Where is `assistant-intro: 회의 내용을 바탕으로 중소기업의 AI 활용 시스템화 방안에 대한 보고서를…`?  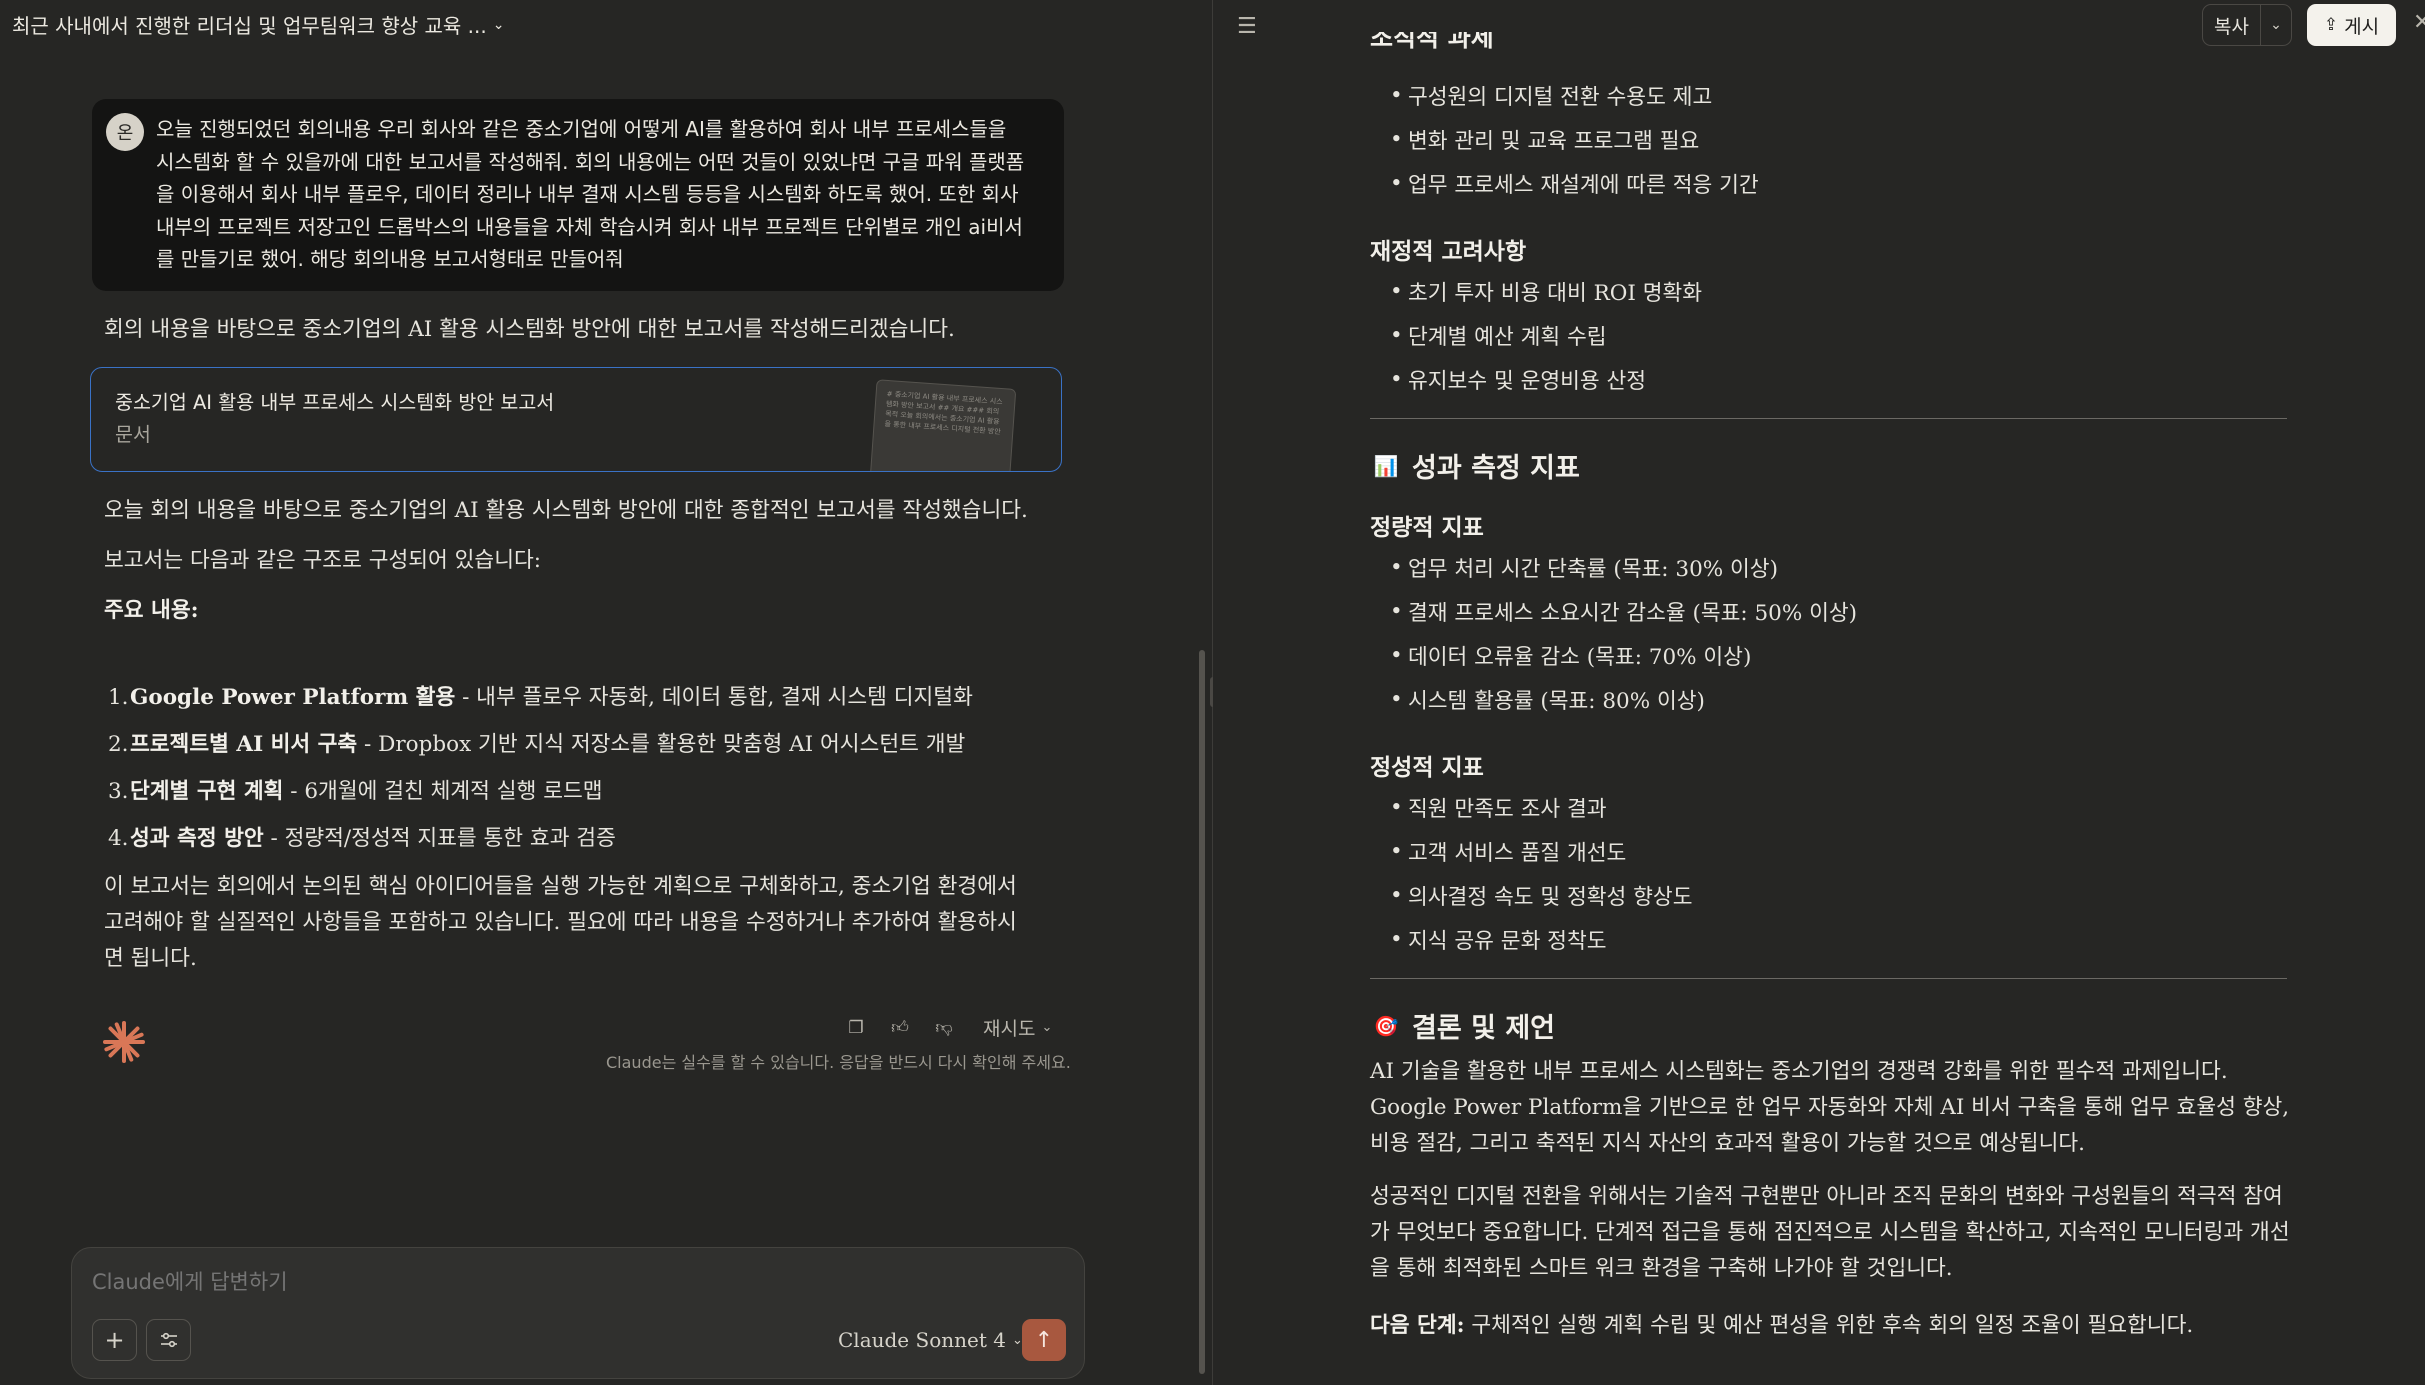
assistant-intro: 회의 내용을 바탕으로 중소기업의 AI 활용 시스템화 방안에 대한 보고서를… is located at coordinates (529, 329).